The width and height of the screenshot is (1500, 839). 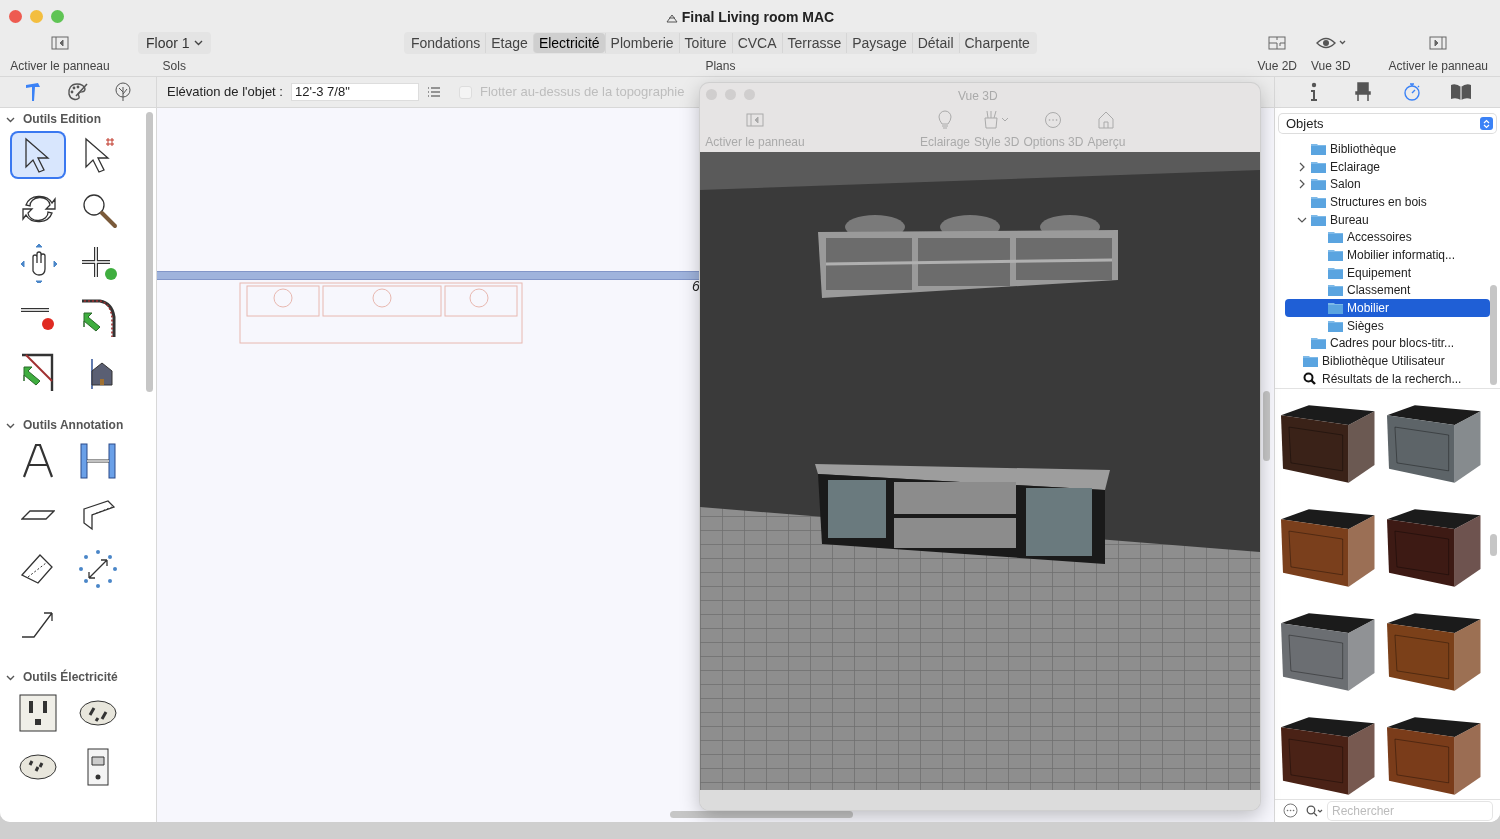 What do you see at coordinates (354, 92) in the screenshot?
I see `elevation-field: 12'-3 7/8"` at bounding box center [354, 92].